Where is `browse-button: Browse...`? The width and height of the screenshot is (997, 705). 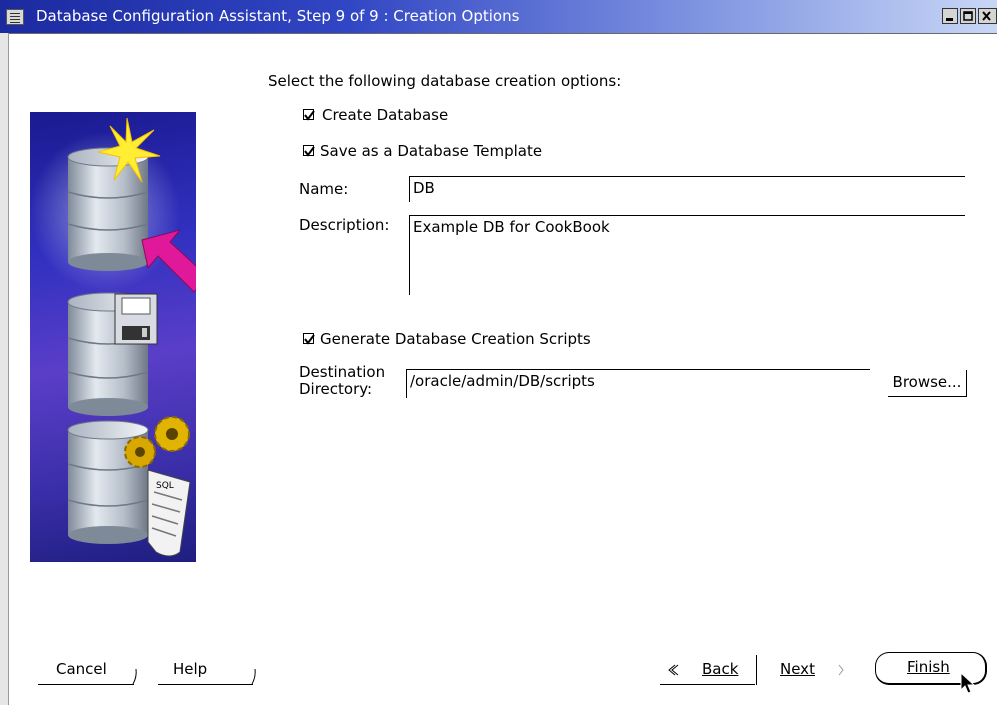
browse-button: Browse... is located at coordinates (927, 383).